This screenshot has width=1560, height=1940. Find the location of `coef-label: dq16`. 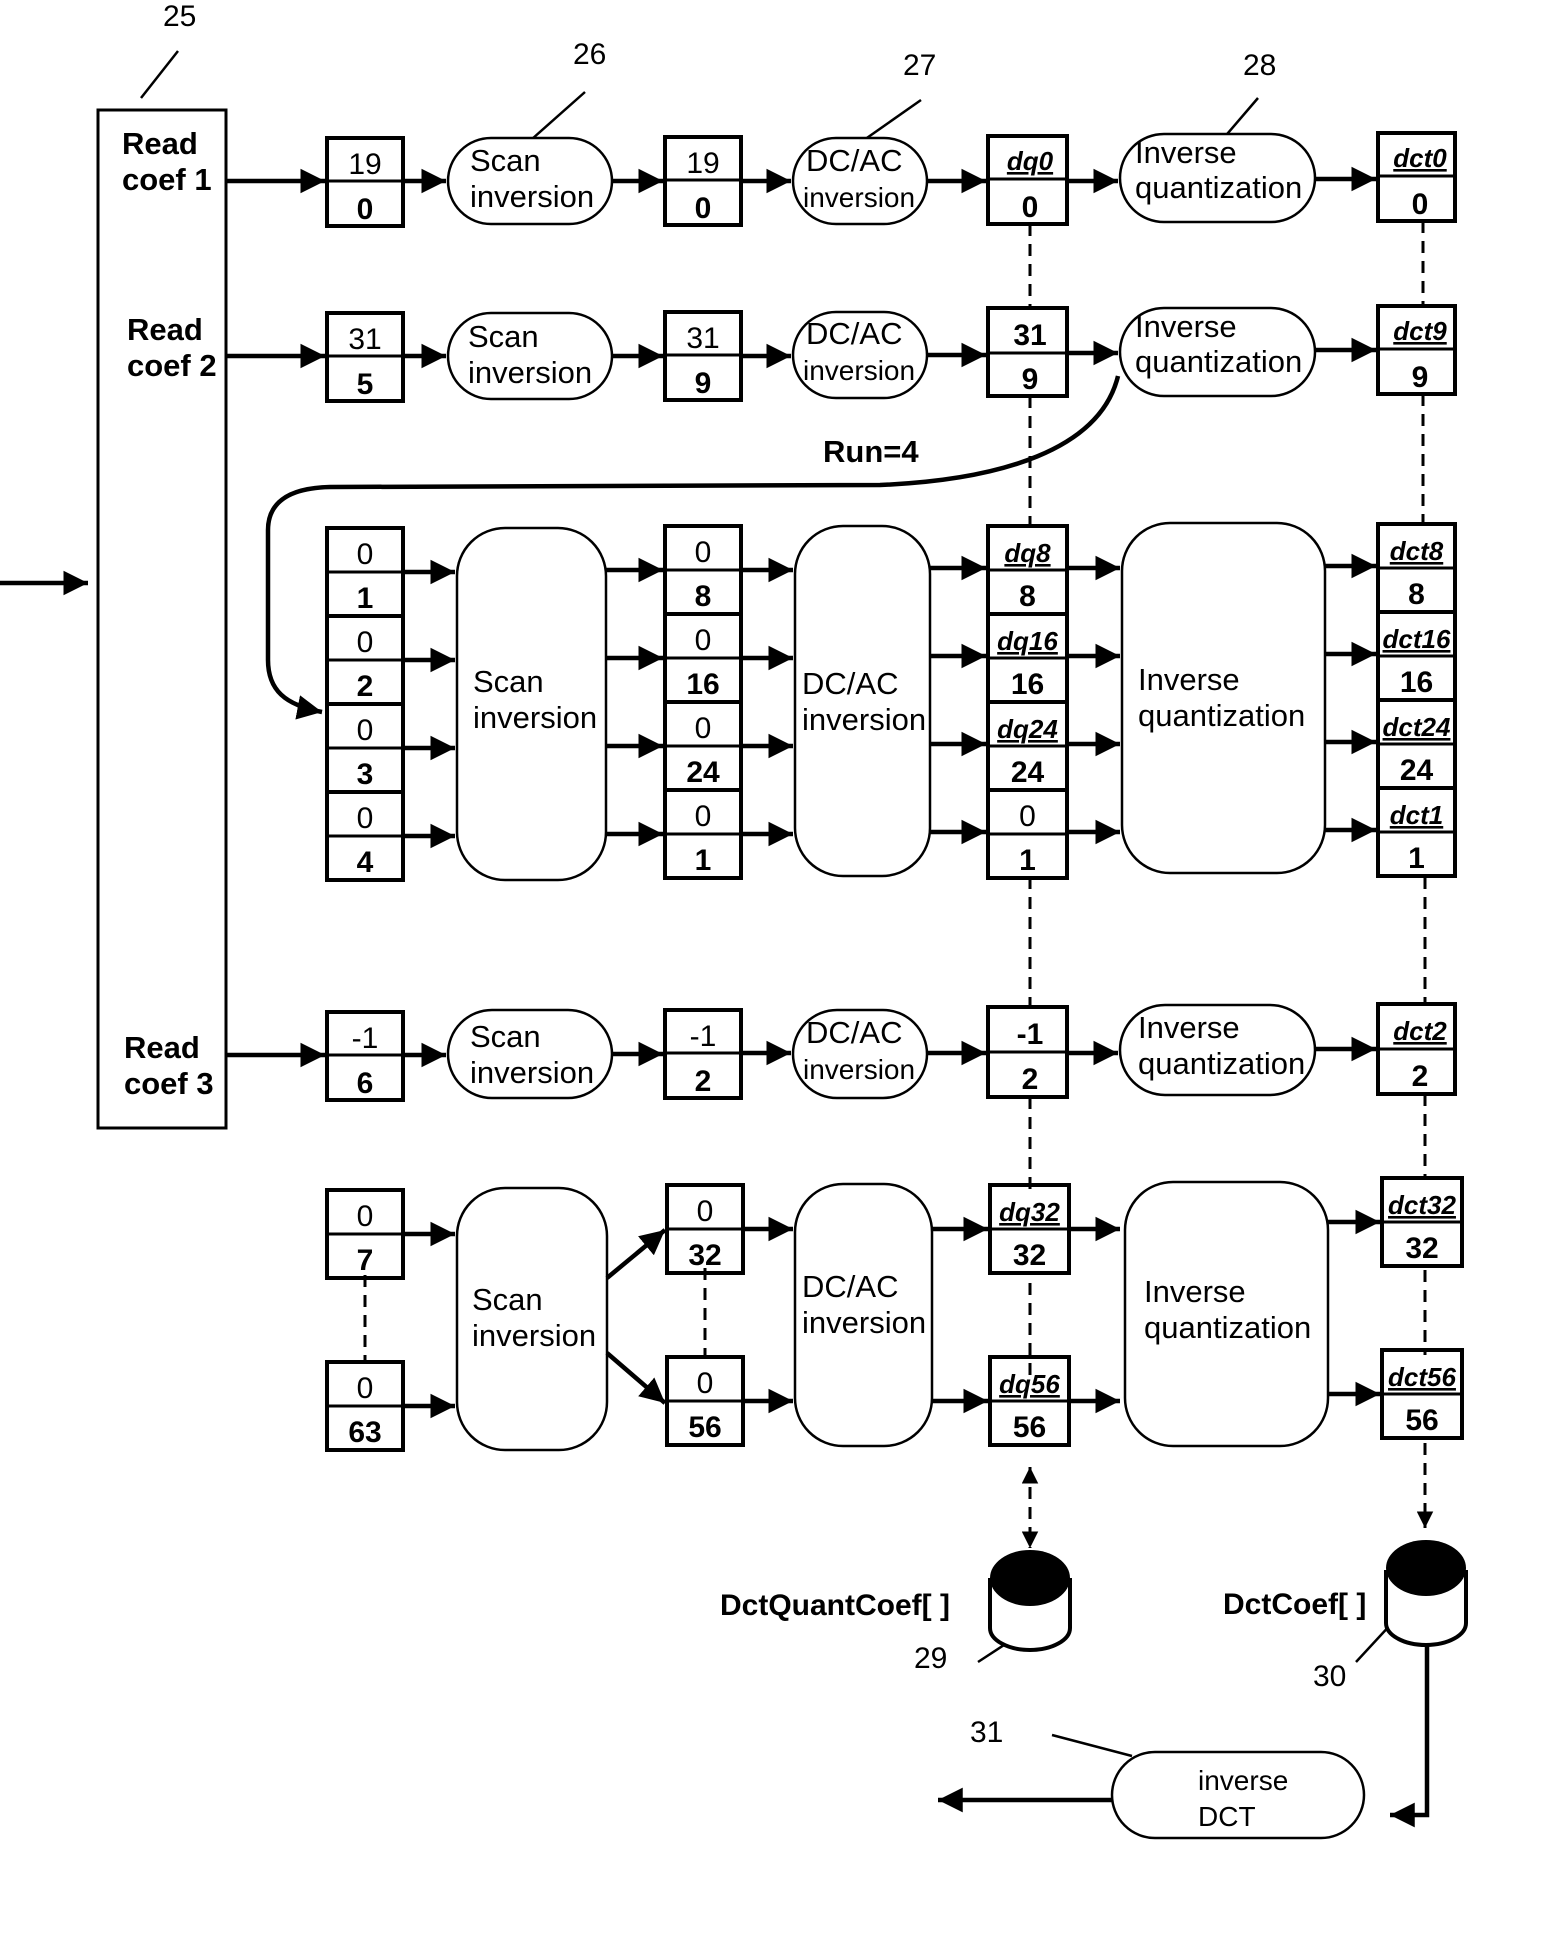

coef-label: dq16 is located at coordinates (1027, 641).